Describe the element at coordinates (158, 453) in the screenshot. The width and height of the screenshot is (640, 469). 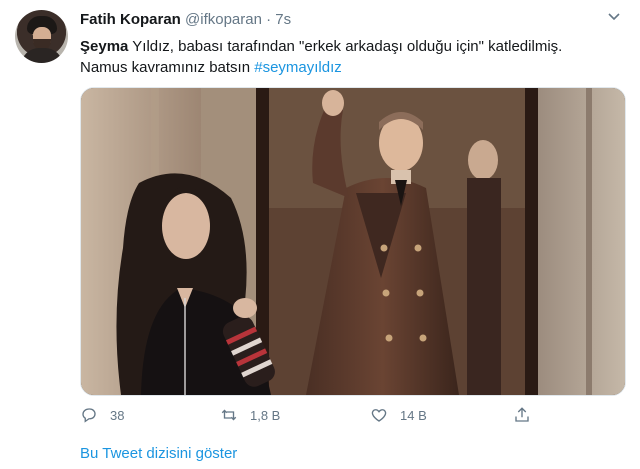
I see `show-thread-link: Bu Tweet dizisini göster` at that location.